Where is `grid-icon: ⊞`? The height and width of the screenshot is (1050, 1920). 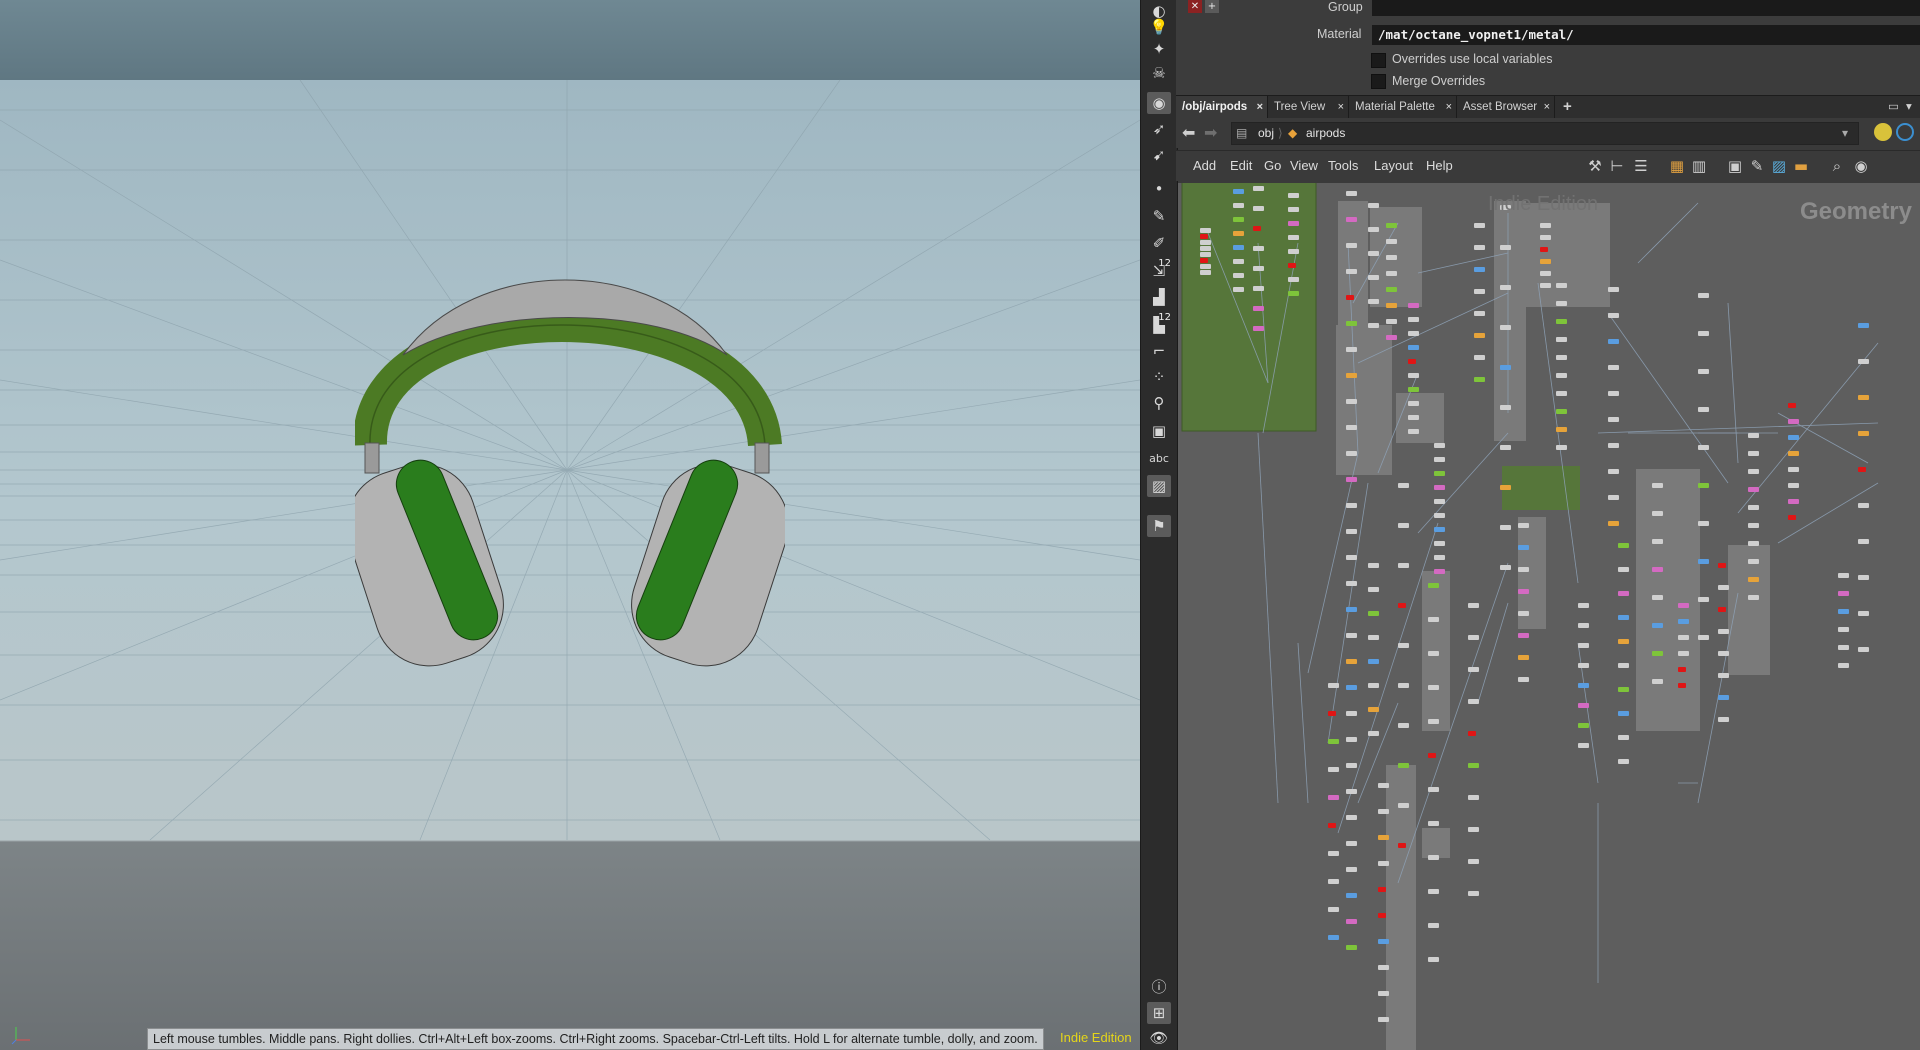
grid-icon: ⊞ is located at coordinates (1159, 1013).